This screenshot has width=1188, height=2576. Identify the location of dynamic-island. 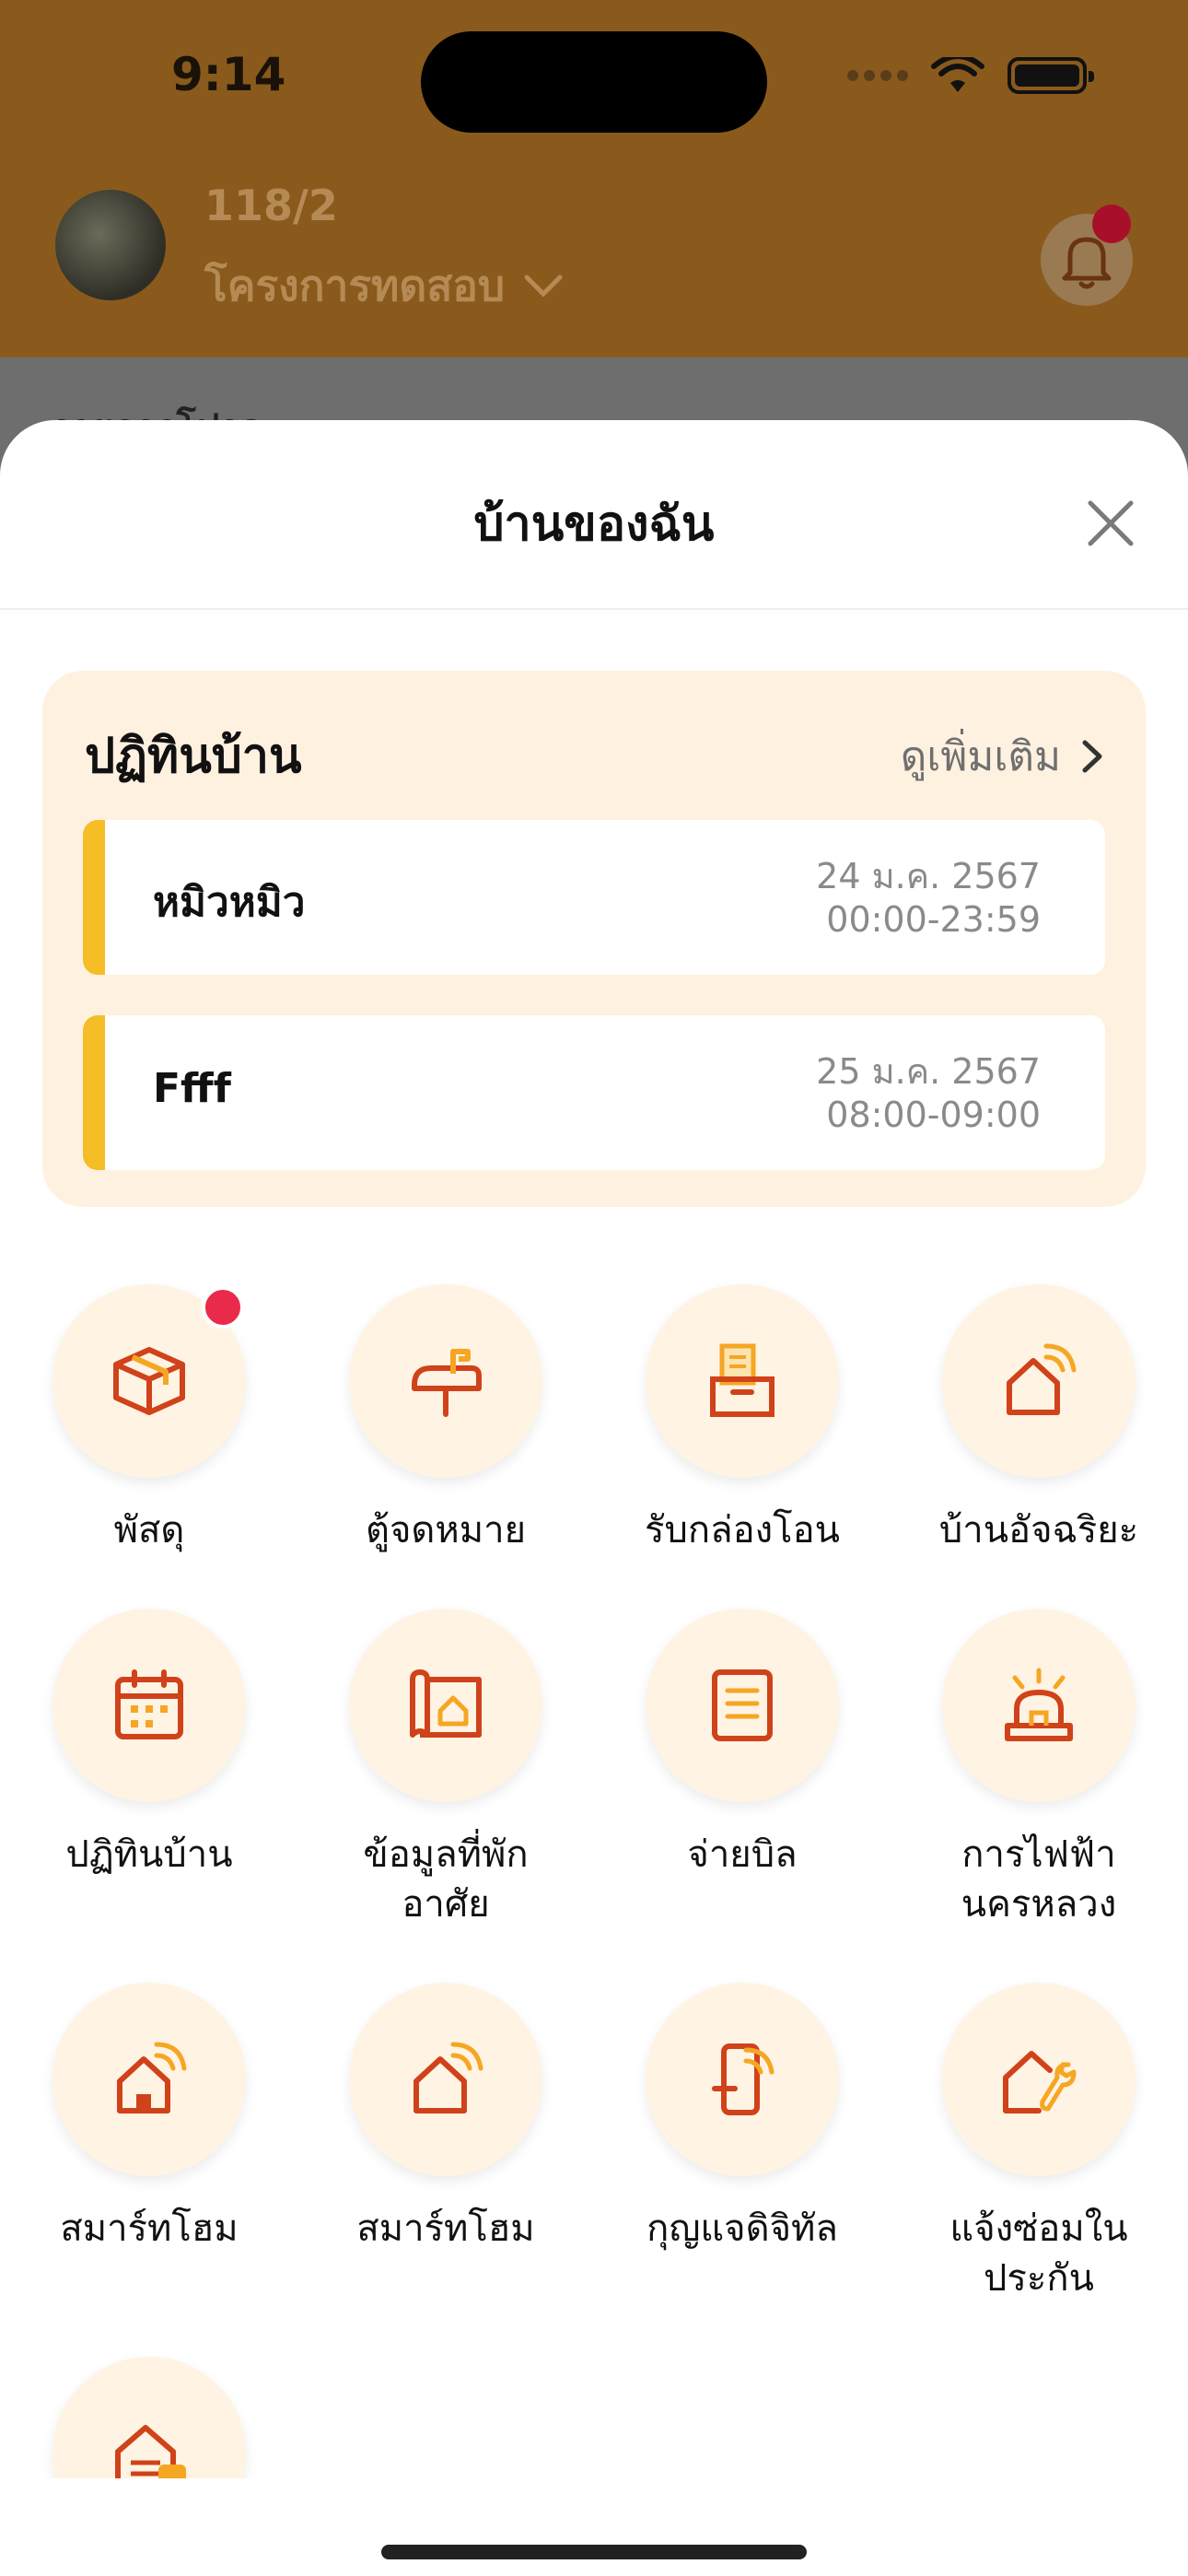
(594, 82).